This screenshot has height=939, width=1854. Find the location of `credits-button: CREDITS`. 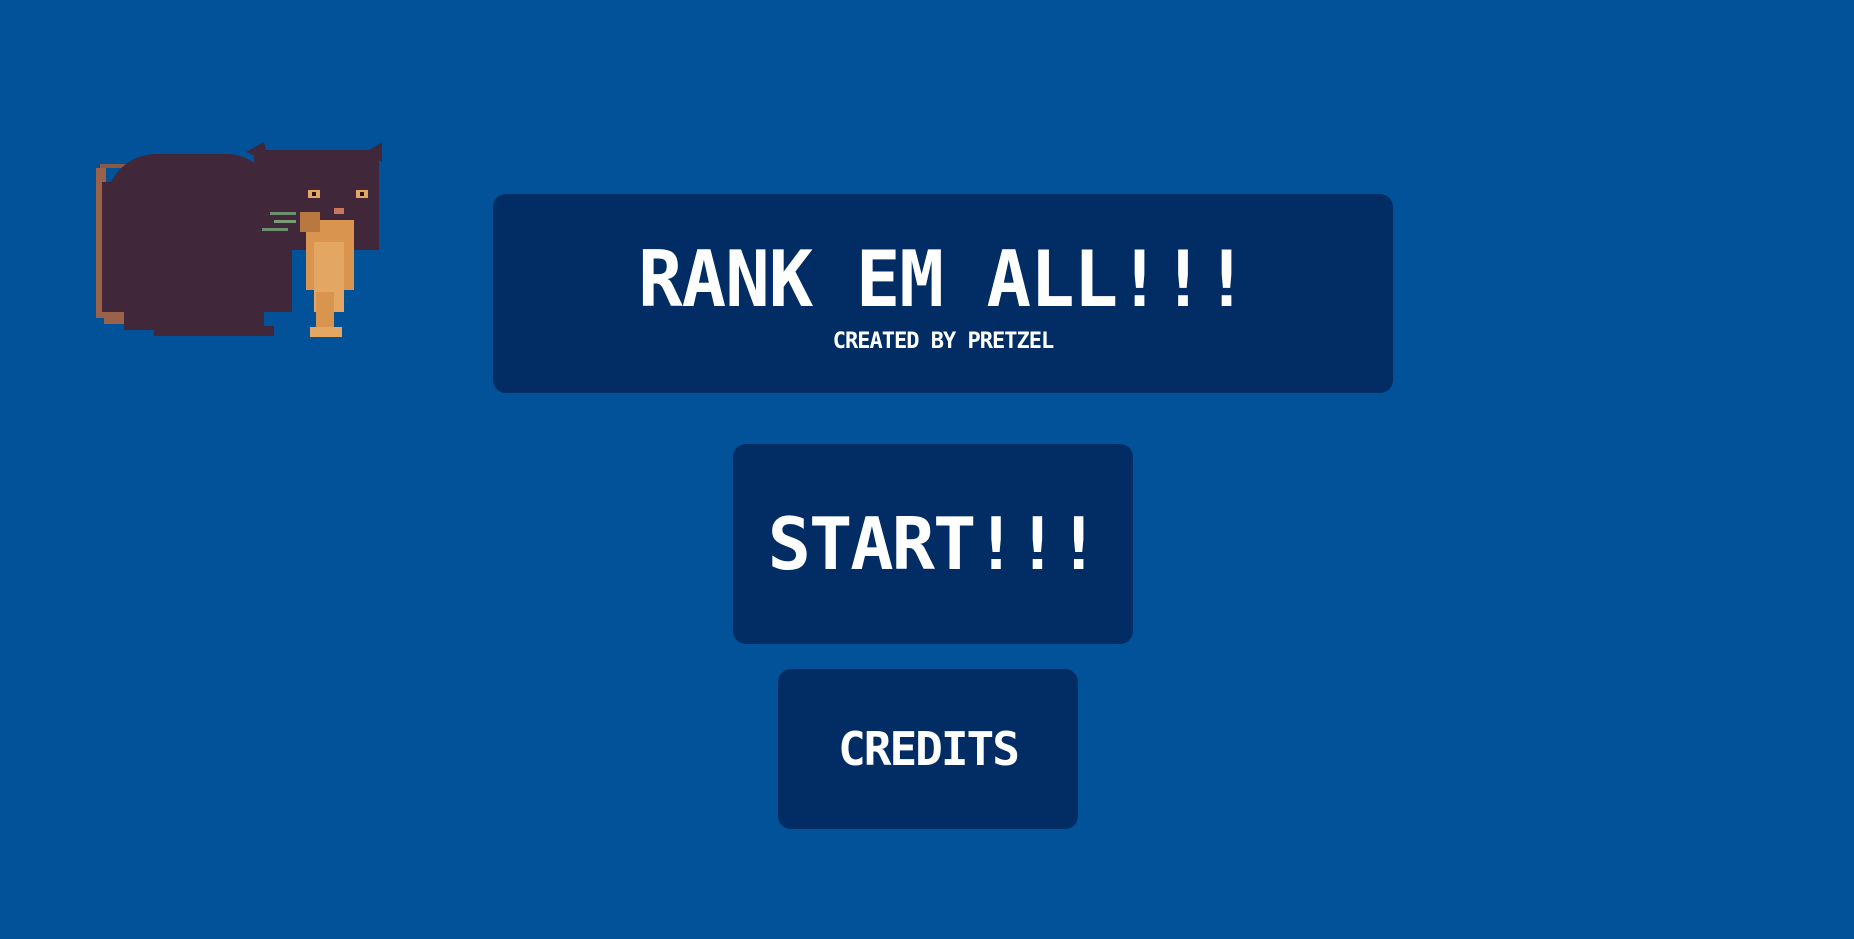

credits-button: CREDITS is located at coordinates (928, 749).